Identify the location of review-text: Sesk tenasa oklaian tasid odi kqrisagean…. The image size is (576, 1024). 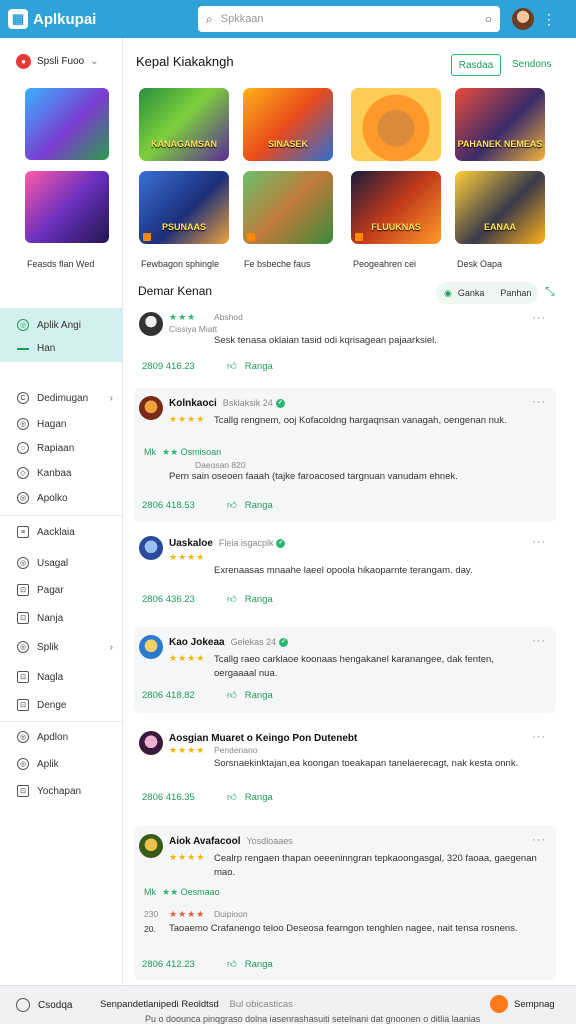
(325, 340).